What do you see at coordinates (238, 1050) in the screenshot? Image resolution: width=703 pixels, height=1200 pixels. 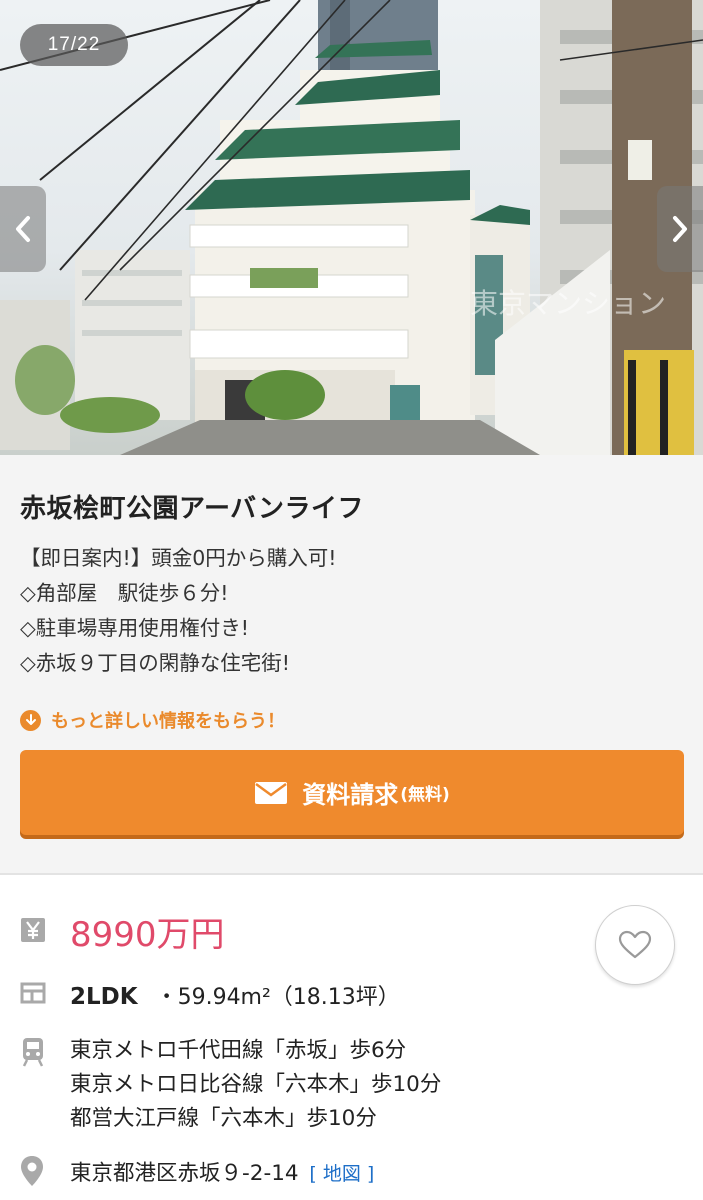 I see `access-line: 東京メトロ千代田線「赤坂」歩6分` at bounding box center [238, 1050].